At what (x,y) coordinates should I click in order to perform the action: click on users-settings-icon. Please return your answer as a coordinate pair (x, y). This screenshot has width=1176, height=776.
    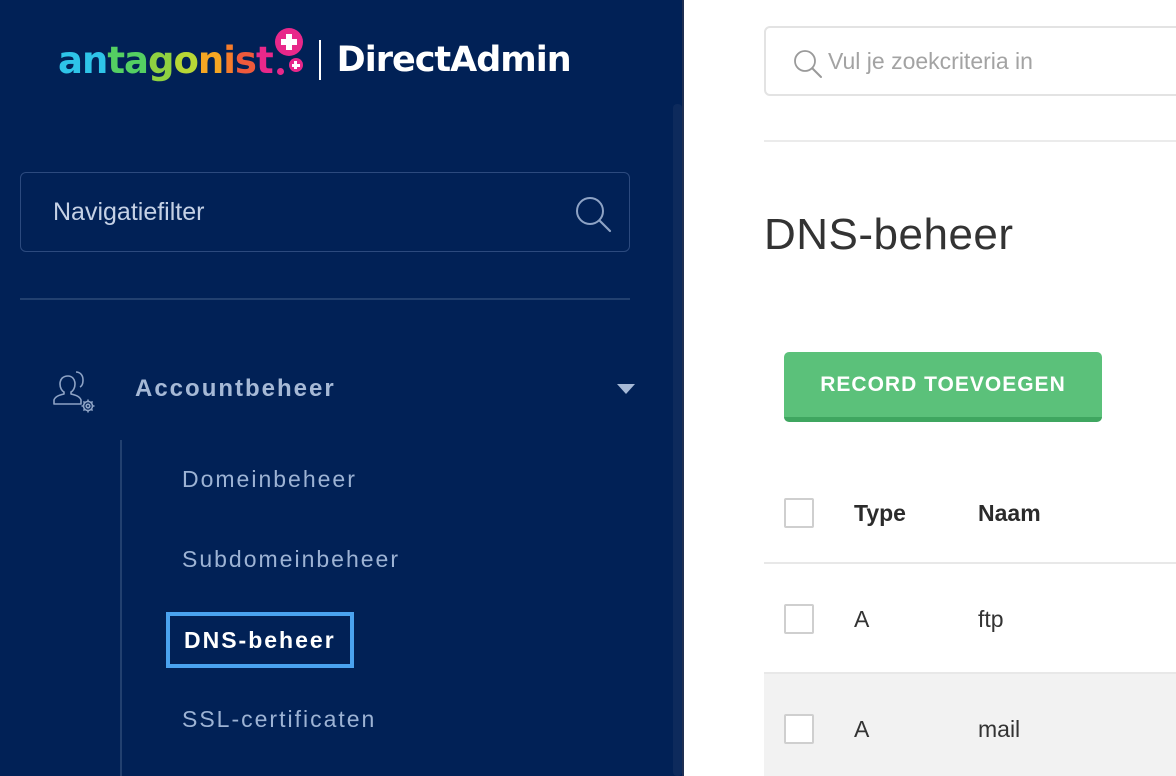
    Looking at the image, I should click on (74, 392).